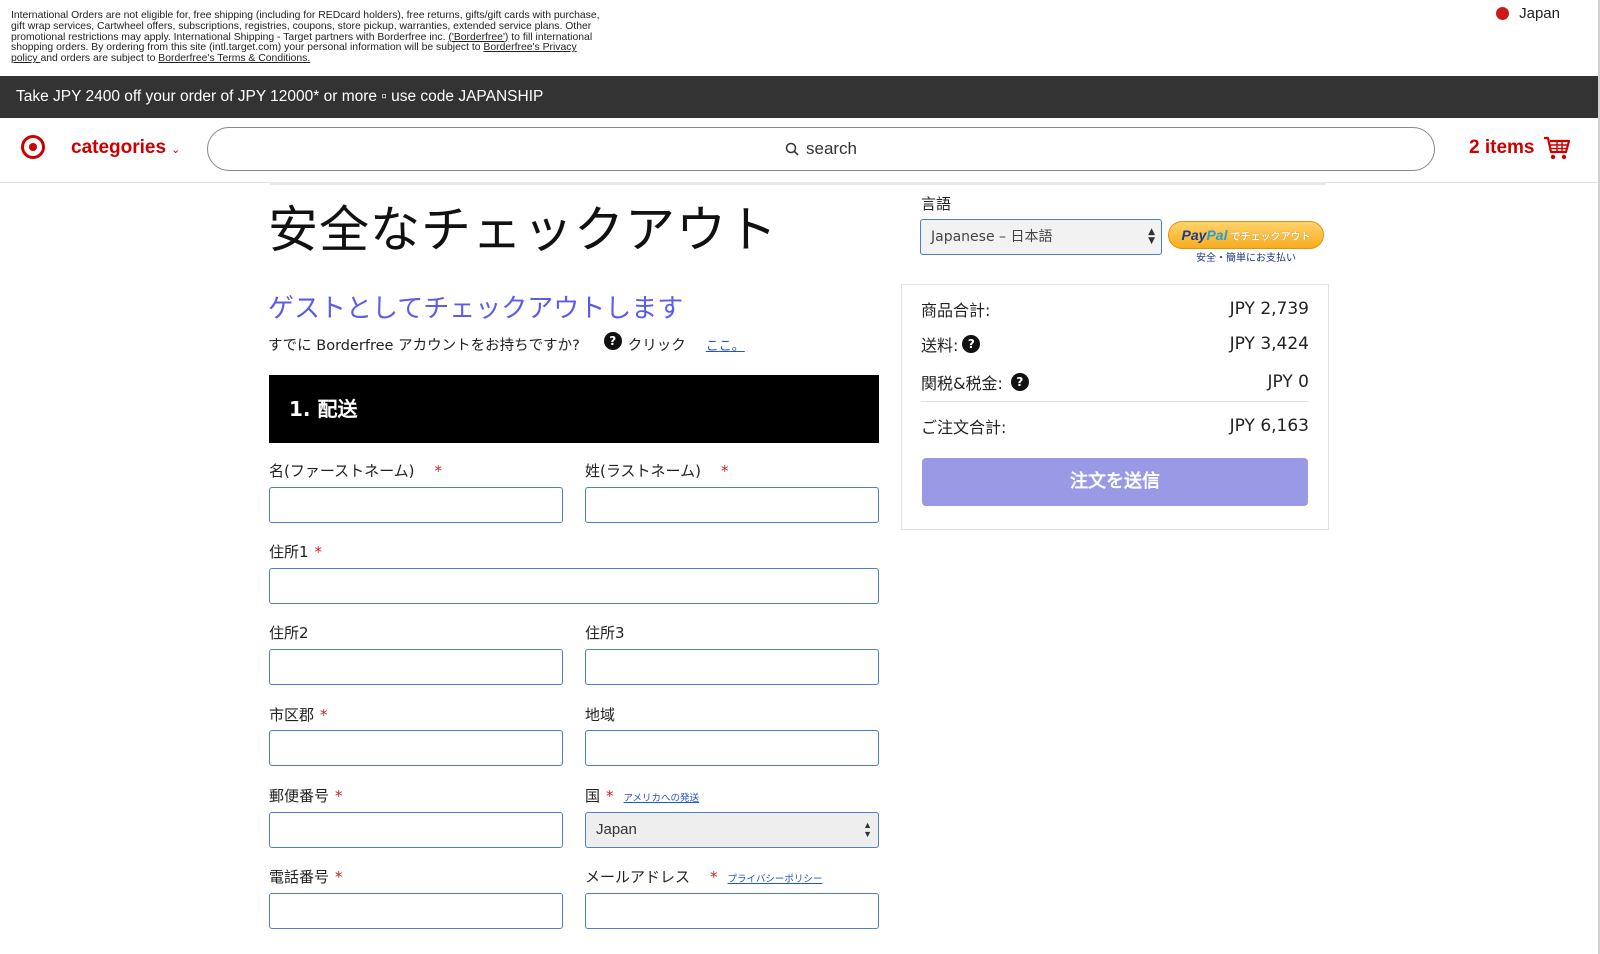 The image size is (1600, 954). What do you see at coordinates (936, 204) in the screenshot?
I see `language-label: 言語` at bounding box center [936, 204].